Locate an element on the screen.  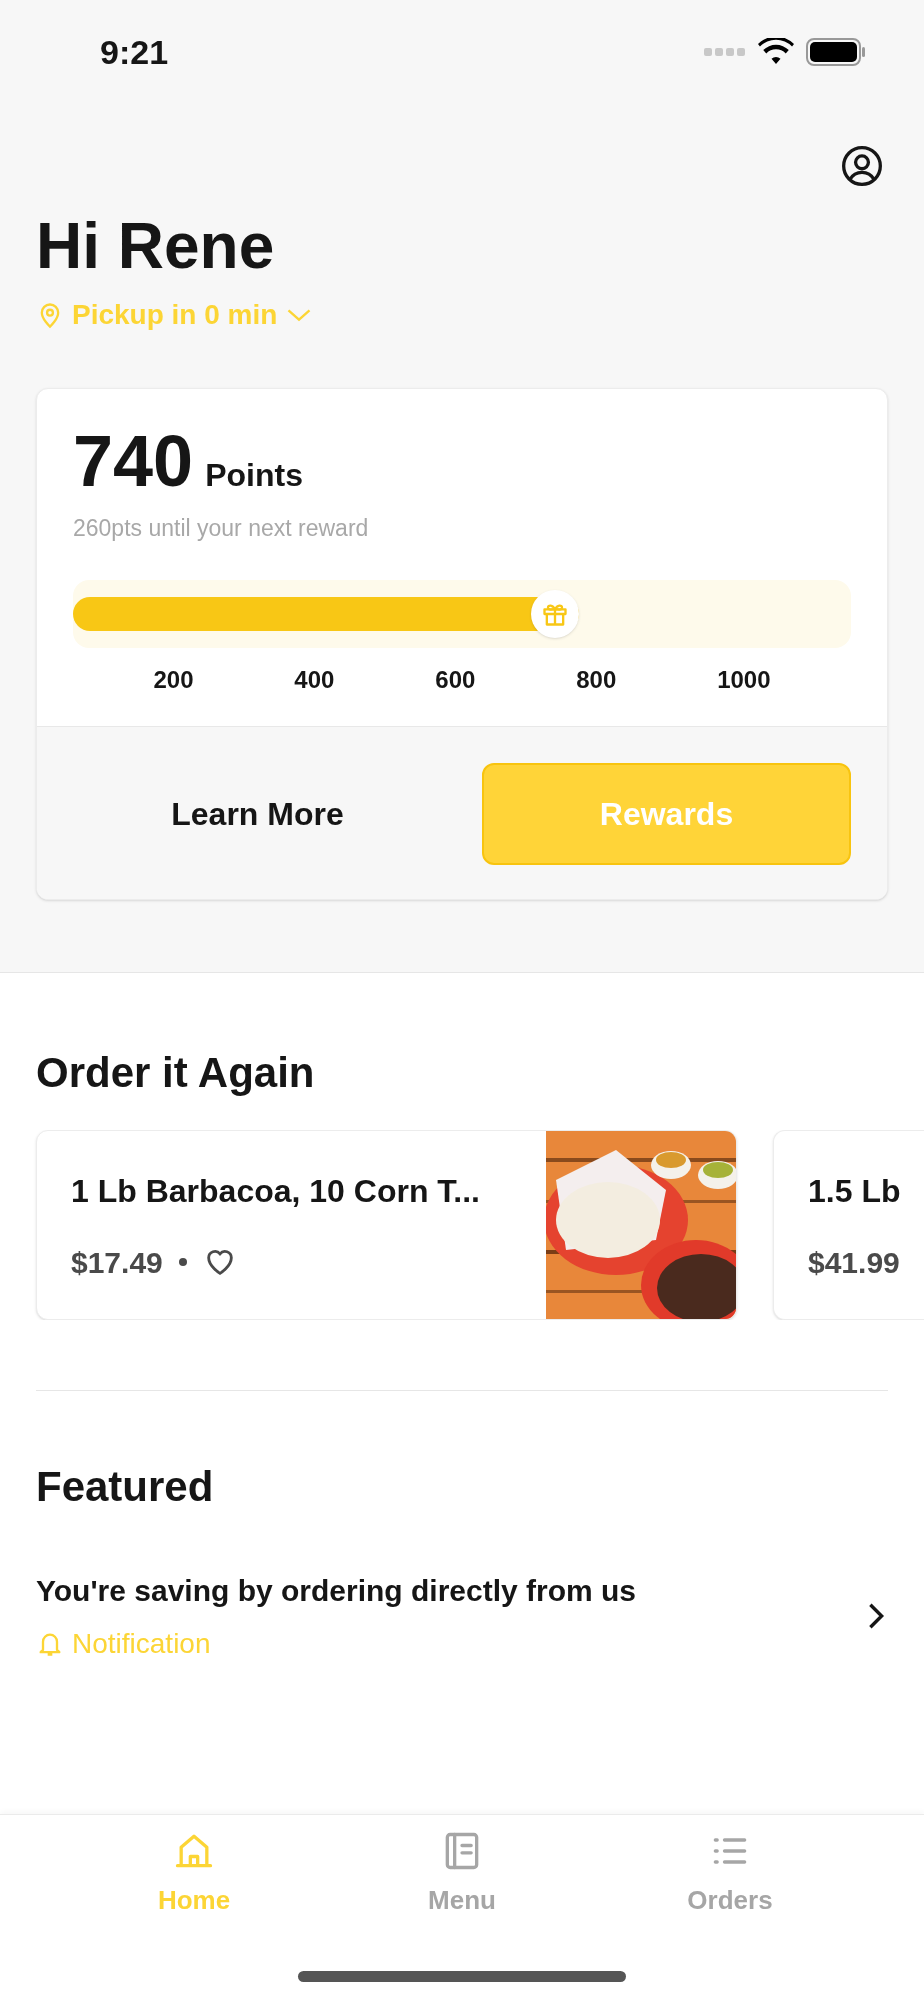
item-name: 1.5 Lb is located at coordinates (854, 1191).